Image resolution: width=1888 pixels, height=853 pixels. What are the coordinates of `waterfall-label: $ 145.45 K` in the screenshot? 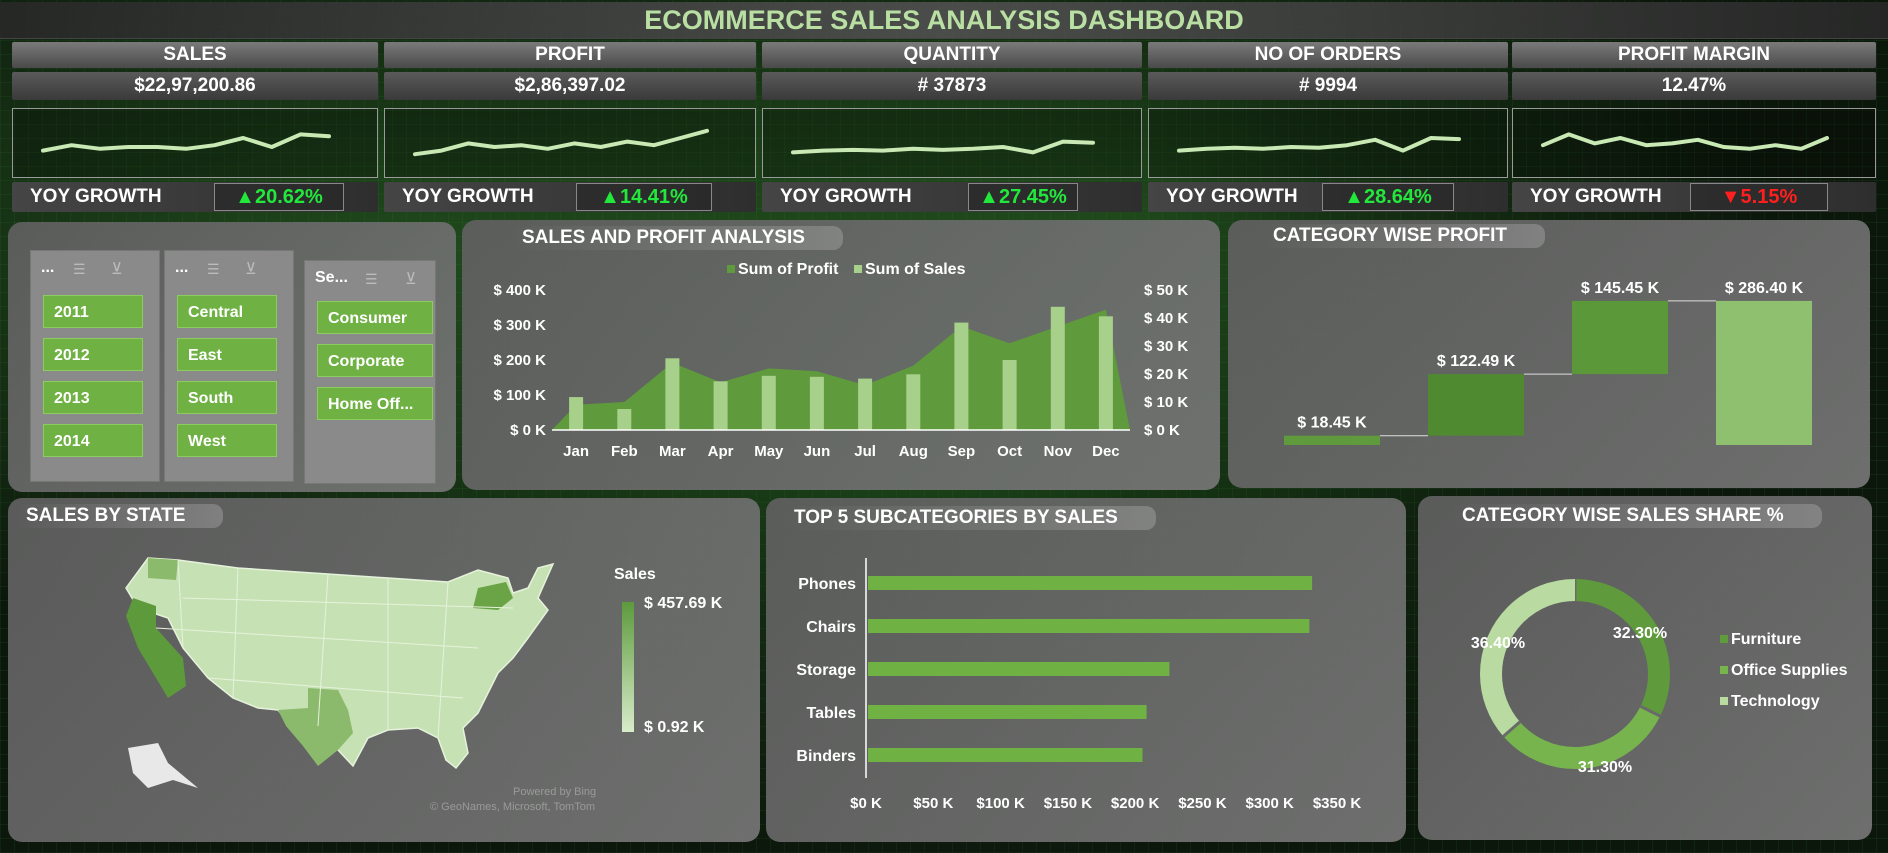 It's located at (1620, 288).